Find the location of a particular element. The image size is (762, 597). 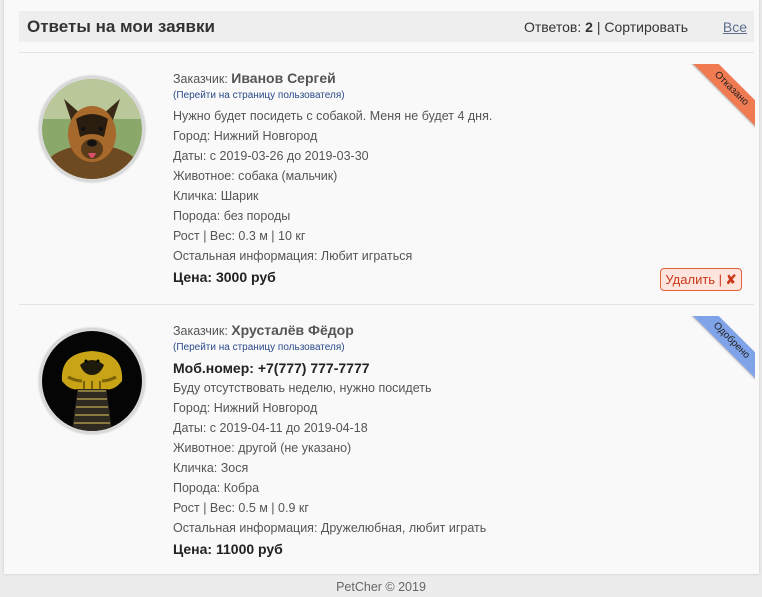

size: Рост | Вес: 0.3 м | 10 кг is located at coordinates (239, 236).